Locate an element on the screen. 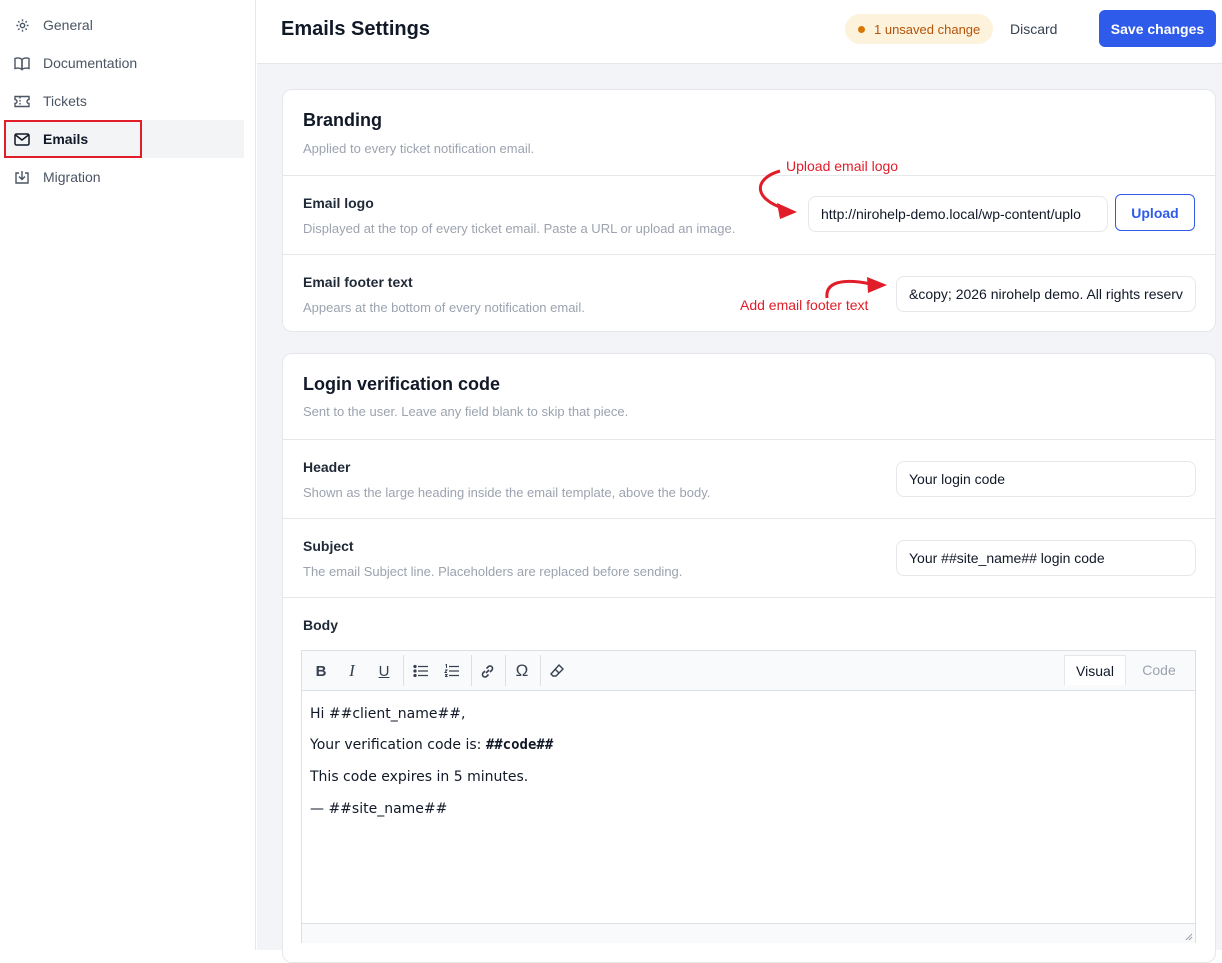 This screenshot has height=963, width=1222. sidebar-item-migration: Migration is located at coordinates (124, 177).